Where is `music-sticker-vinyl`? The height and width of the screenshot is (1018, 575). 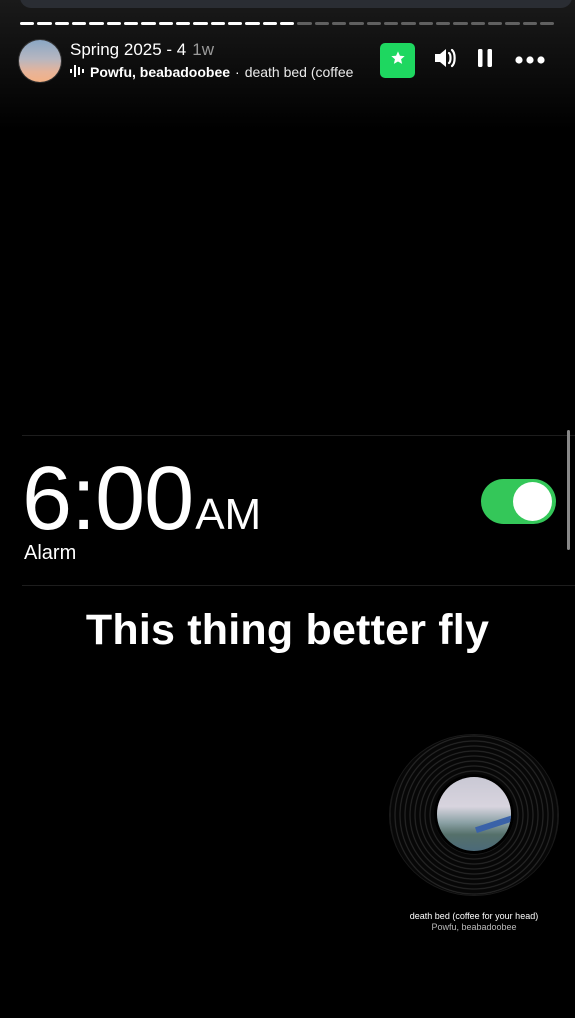
music-sticker-vinyl is located at coordinates (474, 815).